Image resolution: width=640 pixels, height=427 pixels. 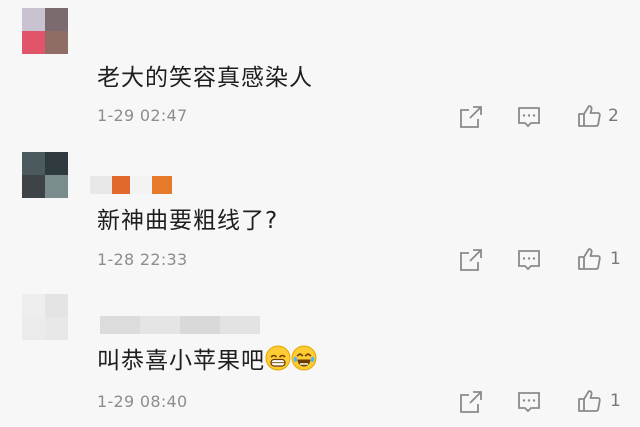 What do you see at coordinates (142, 259) in the screenshot?
I see `comment-timestamp: 1-28 22:33` at bounding box center [142, 259].